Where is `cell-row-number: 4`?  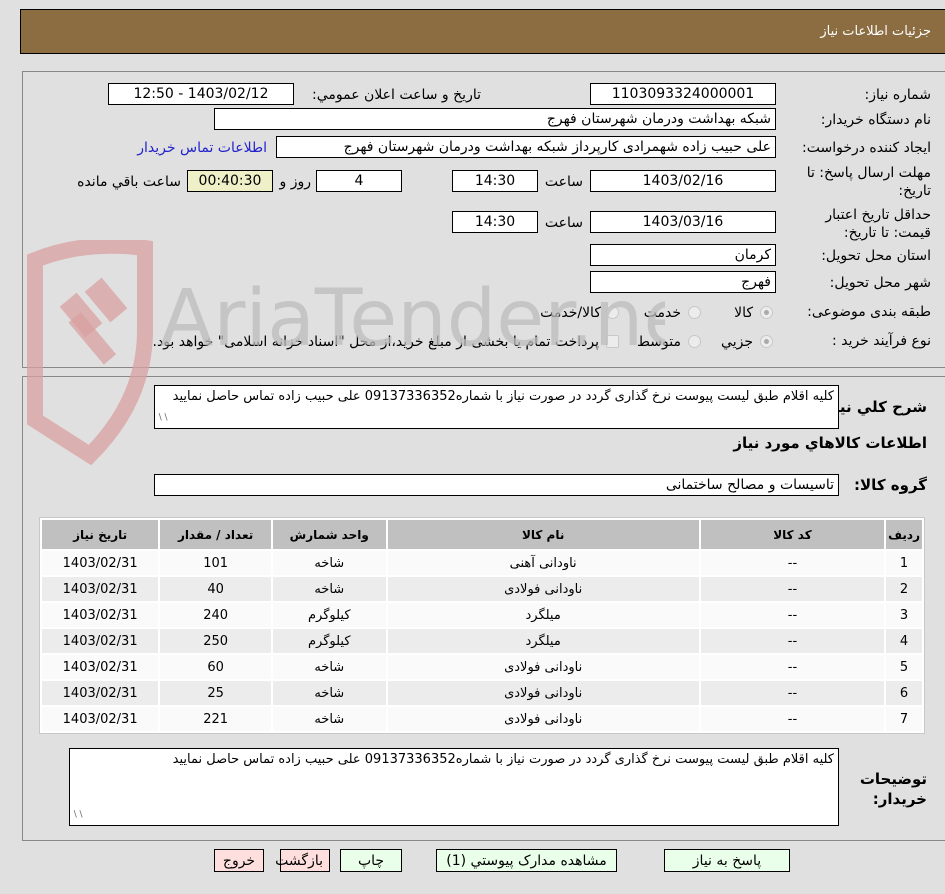
cell-row-number: 4 is located at coordinates (904, 641).